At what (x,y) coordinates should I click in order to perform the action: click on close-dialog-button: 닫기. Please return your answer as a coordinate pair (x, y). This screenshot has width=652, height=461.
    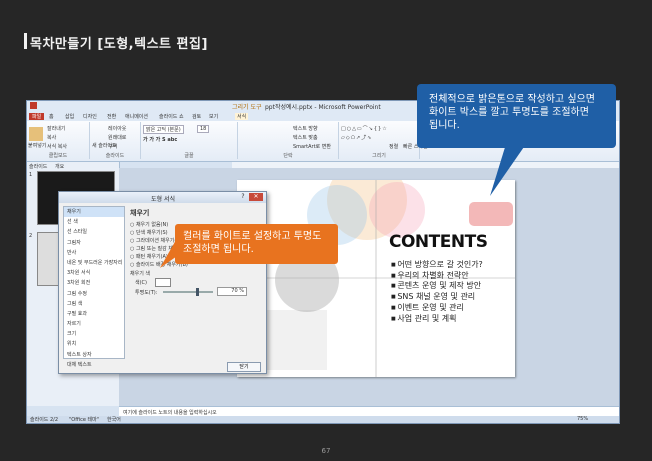
    Looking at the image, I should click on (244, 367).